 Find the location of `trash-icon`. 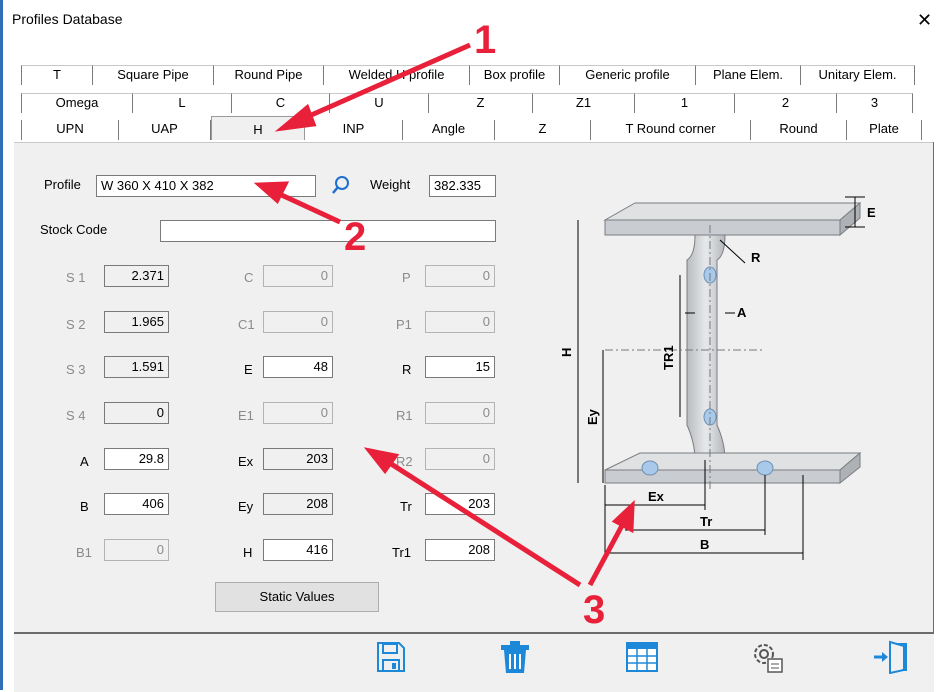

trash-icon is located at coordinates (515, 657).